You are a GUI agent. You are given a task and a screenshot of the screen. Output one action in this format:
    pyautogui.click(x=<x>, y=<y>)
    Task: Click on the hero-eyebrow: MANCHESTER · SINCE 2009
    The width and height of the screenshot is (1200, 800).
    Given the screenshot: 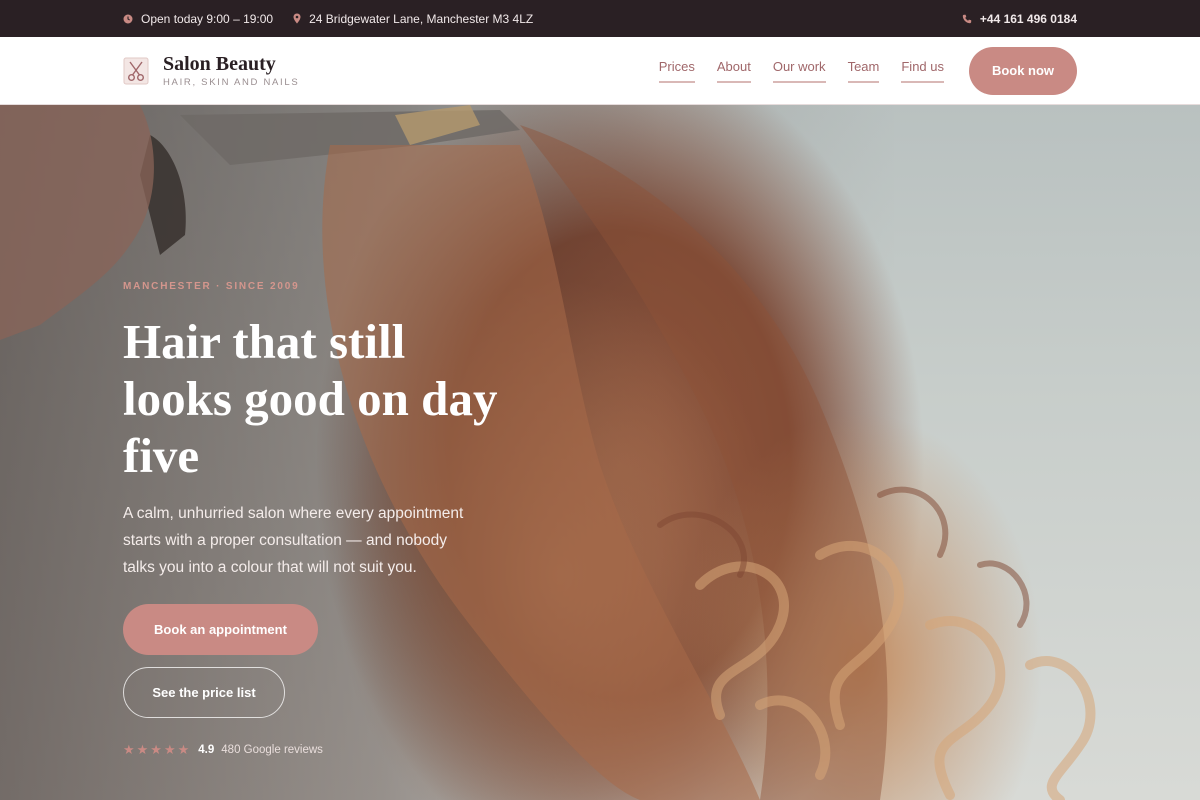 What is the action you would take?
    pyautogui.click(x=211, y=286)
    